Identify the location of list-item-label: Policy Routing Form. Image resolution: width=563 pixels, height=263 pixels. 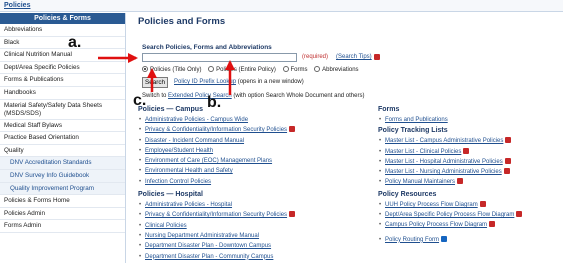
(412, 239).